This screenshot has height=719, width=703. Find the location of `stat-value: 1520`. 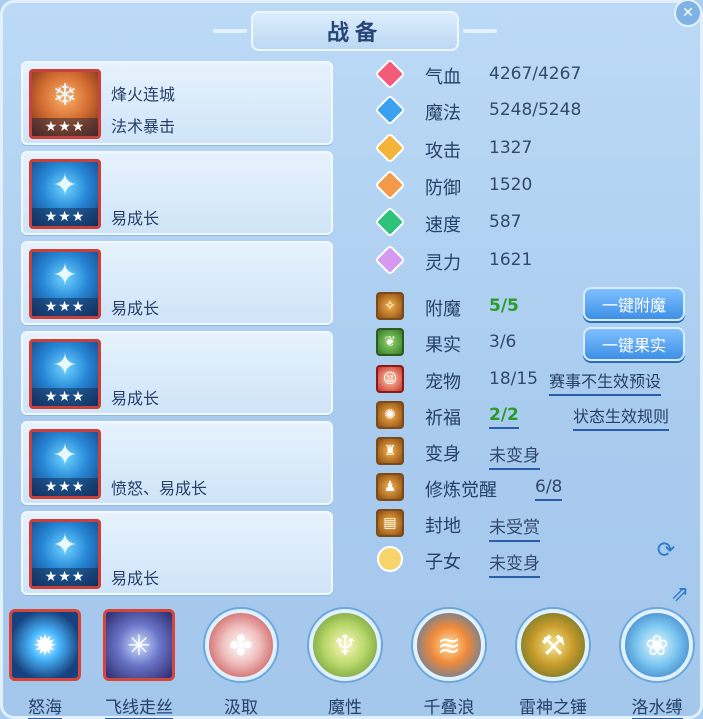

stat-value: 1520 is located at coordinates (511, 185).